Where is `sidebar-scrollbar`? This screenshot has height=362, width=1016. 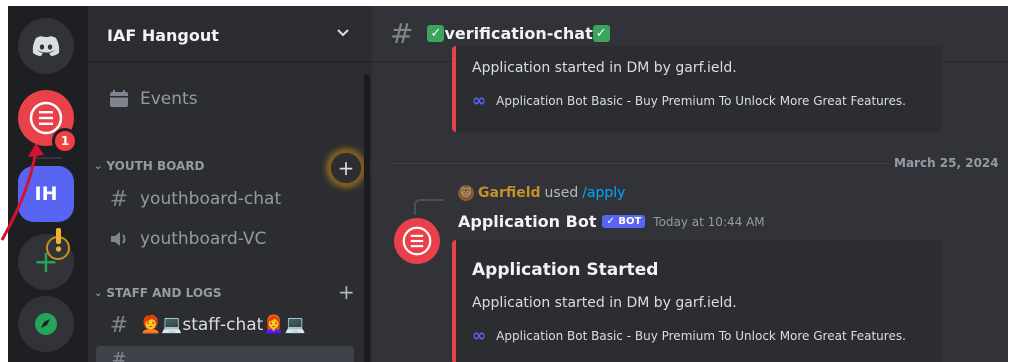
sidebar-scrollbar is located at coordinates (367, 218).